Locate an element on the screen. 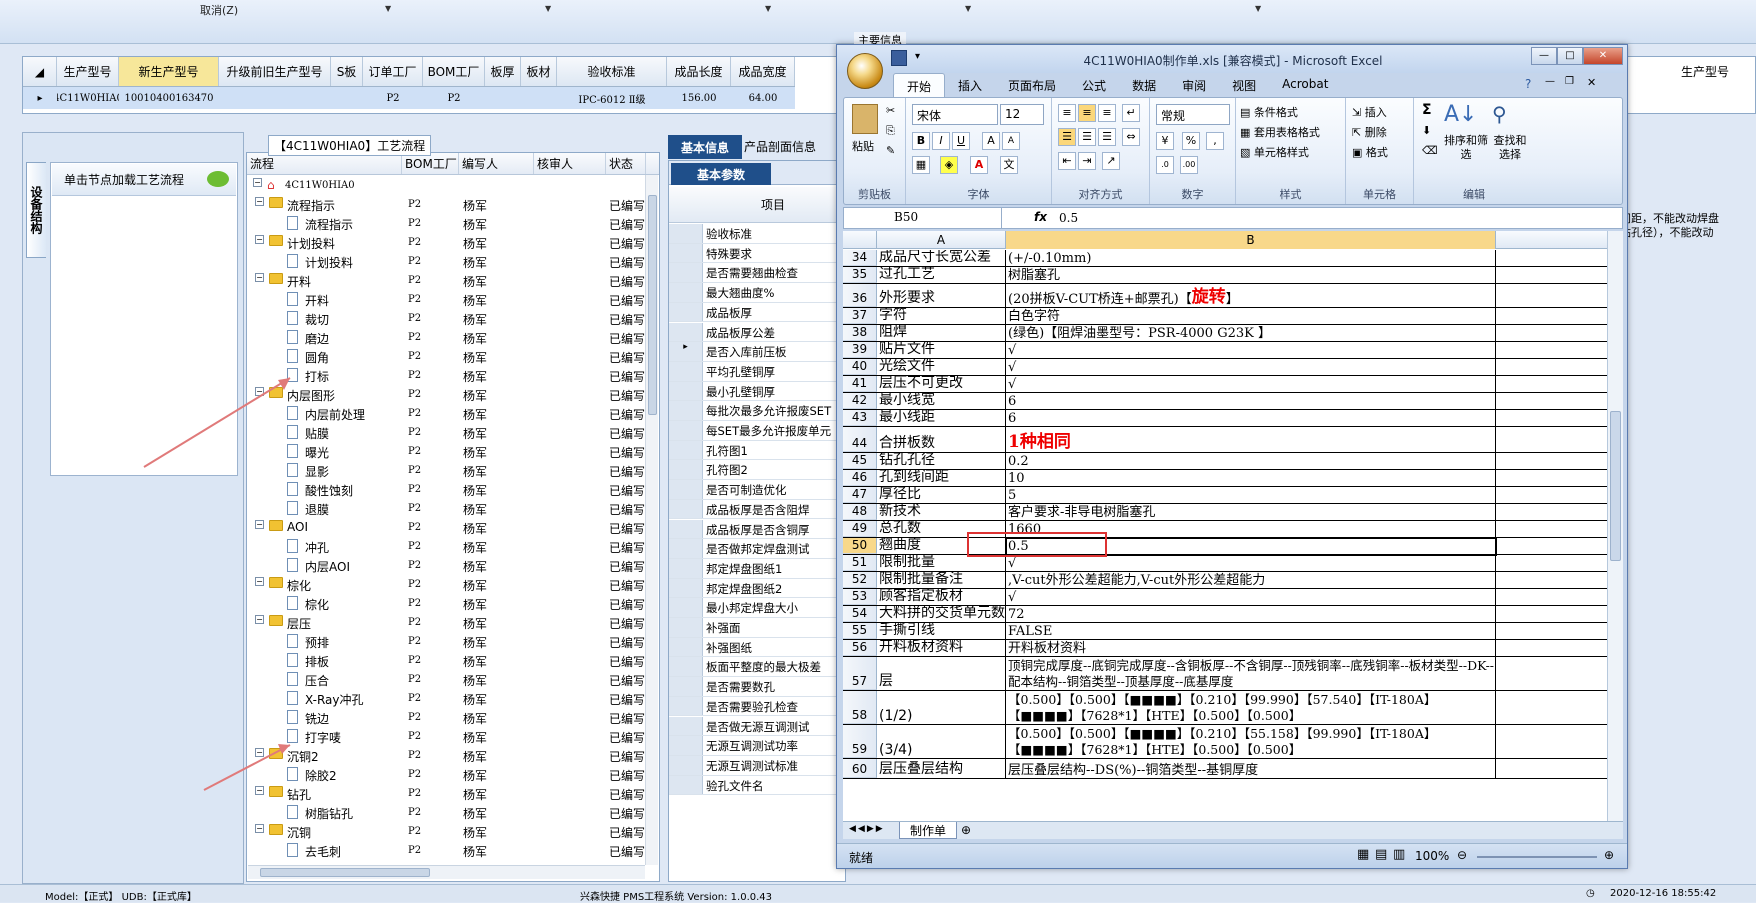  cell-width: 64.00 is located at coordinates (763, 98).